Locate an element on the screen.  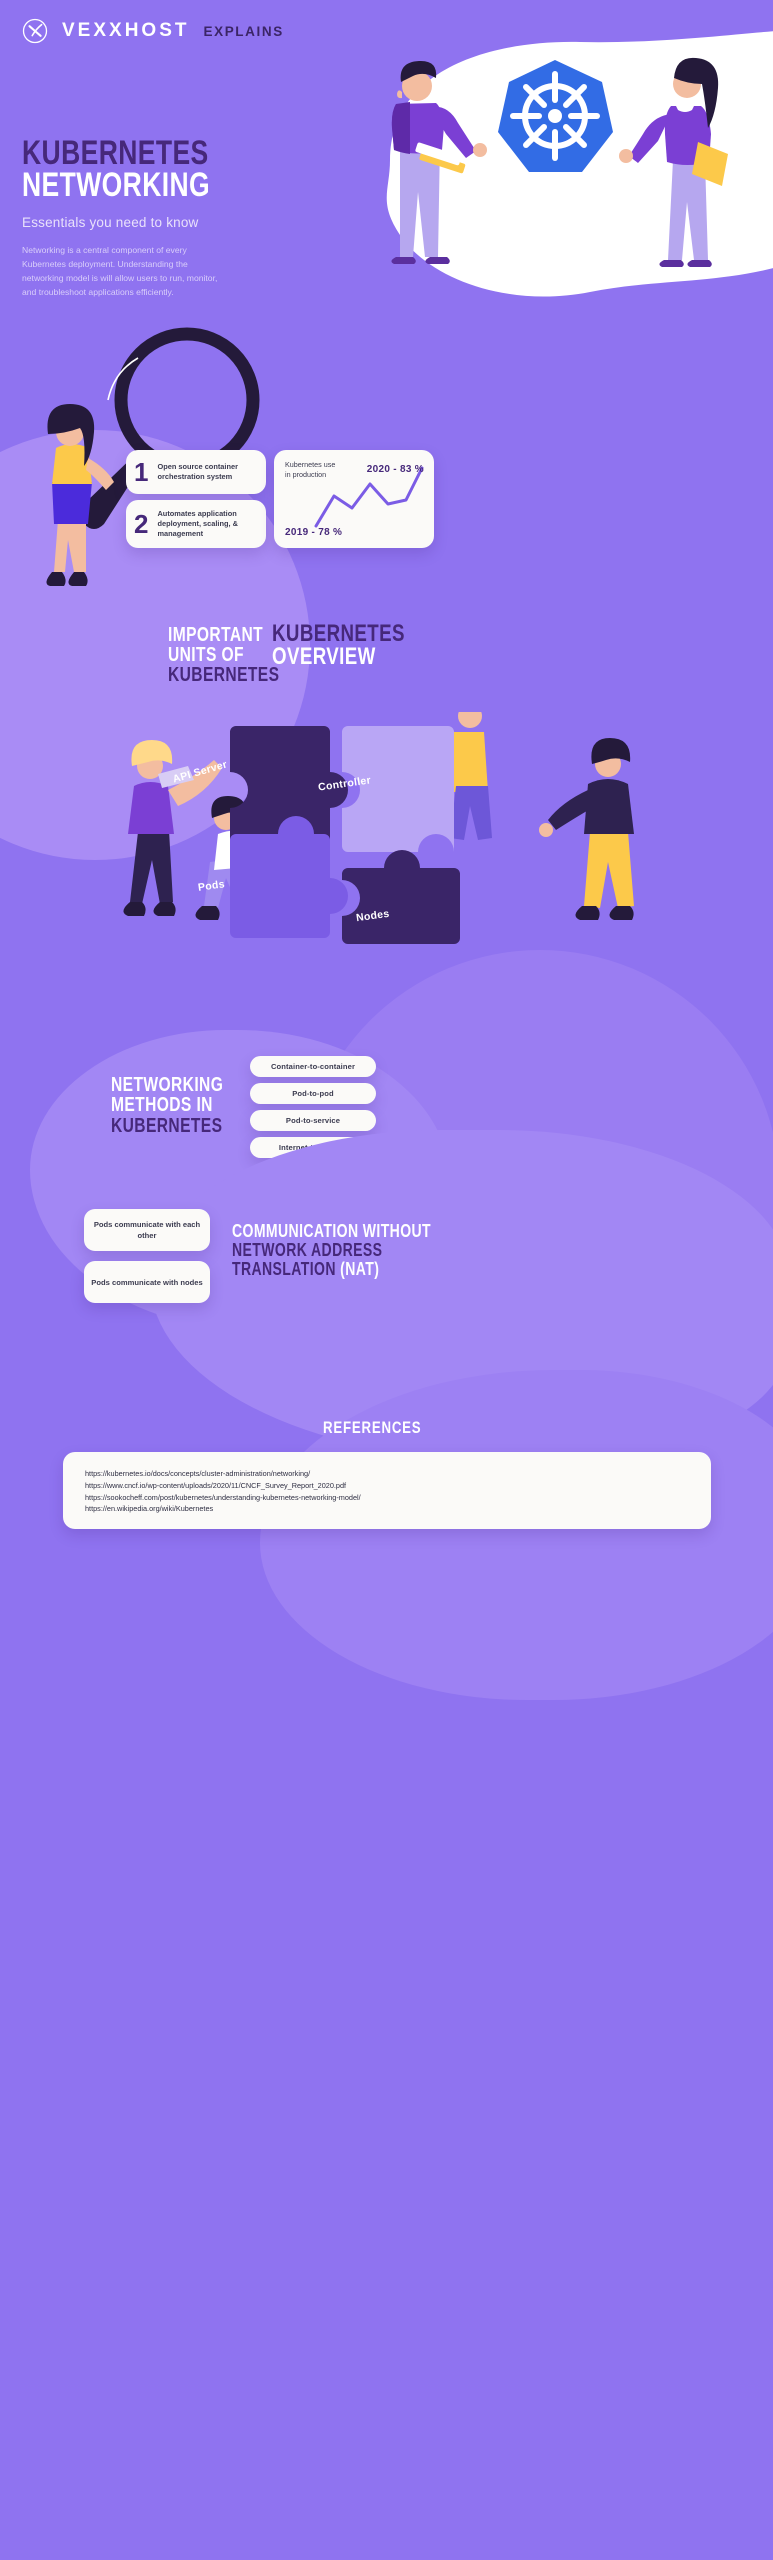
hero-subtitle: Essentials you need to know is located at coordinates (110, 222).